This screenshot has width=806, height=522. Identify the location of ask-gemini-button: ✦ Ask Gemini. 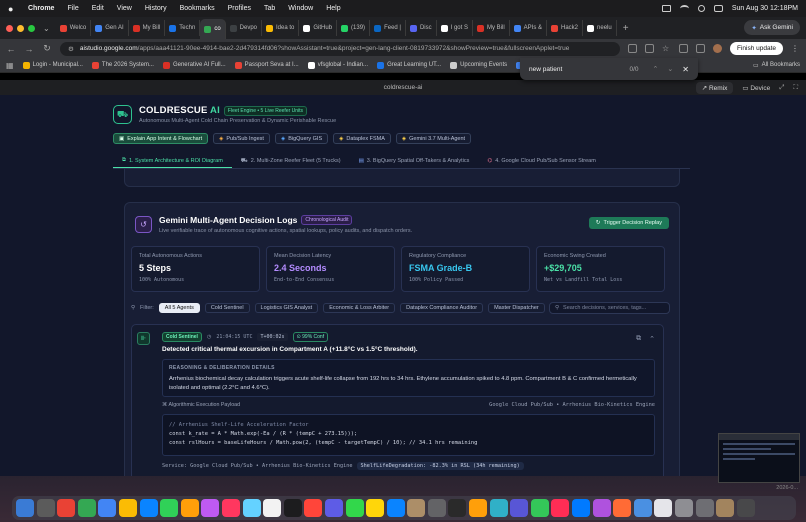
(772, 27).